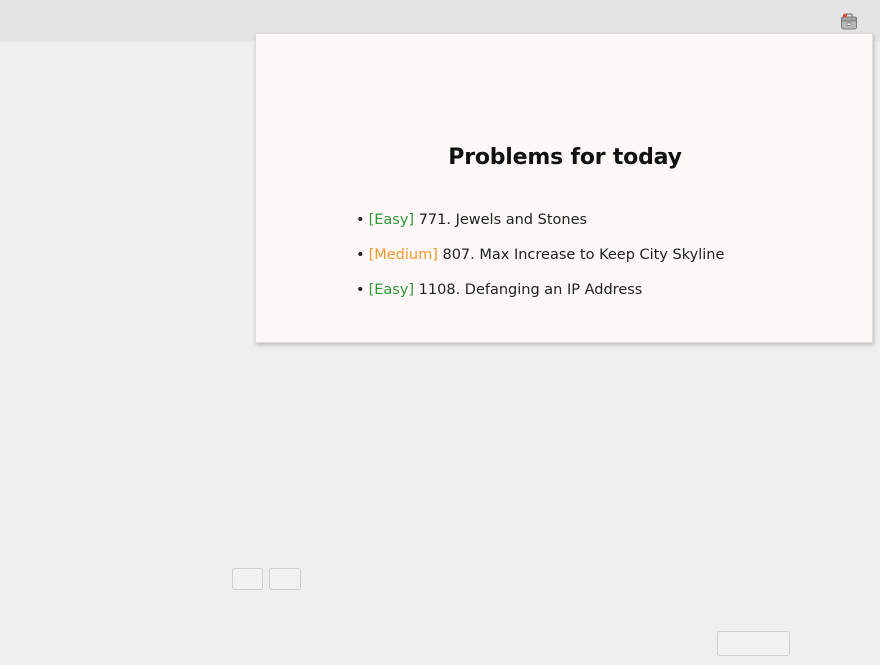  Describe the element at coordinates (753, 643) in the screenshot. I see `ghost-button-bottom` at that location.